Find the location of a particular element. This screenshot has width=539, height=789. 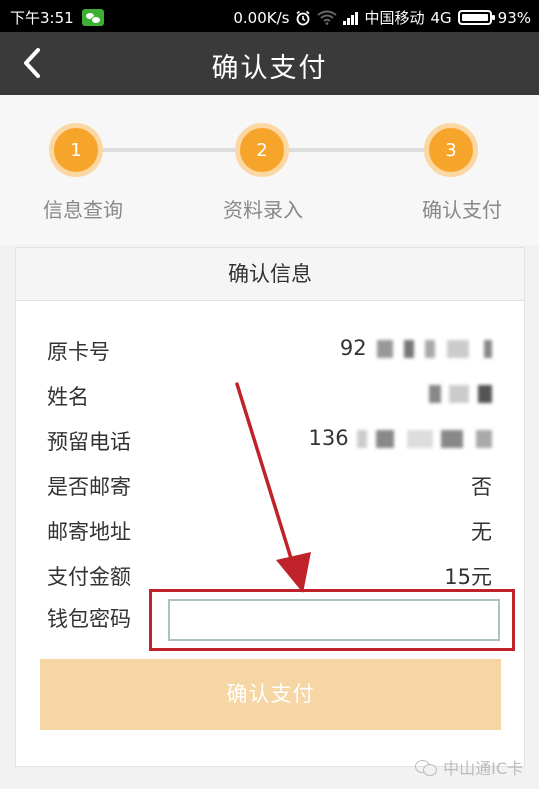

card-title: 确认信息 is located at coordinates (270, 274).